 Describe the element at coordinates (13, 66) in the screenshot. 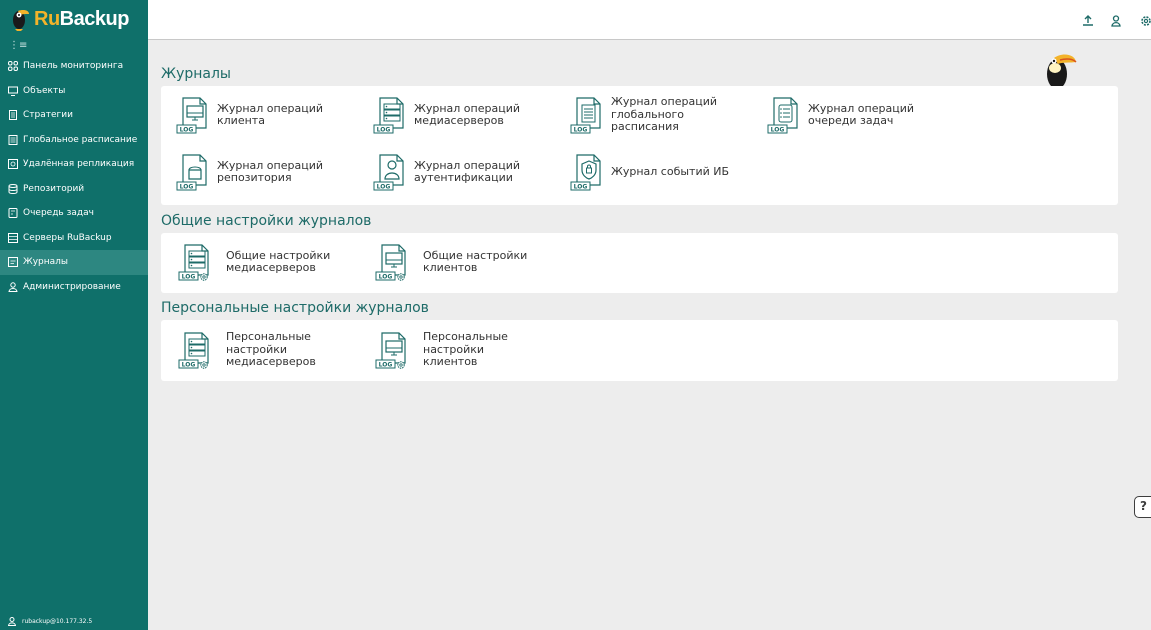

I see `dashboard-icon` at that location.